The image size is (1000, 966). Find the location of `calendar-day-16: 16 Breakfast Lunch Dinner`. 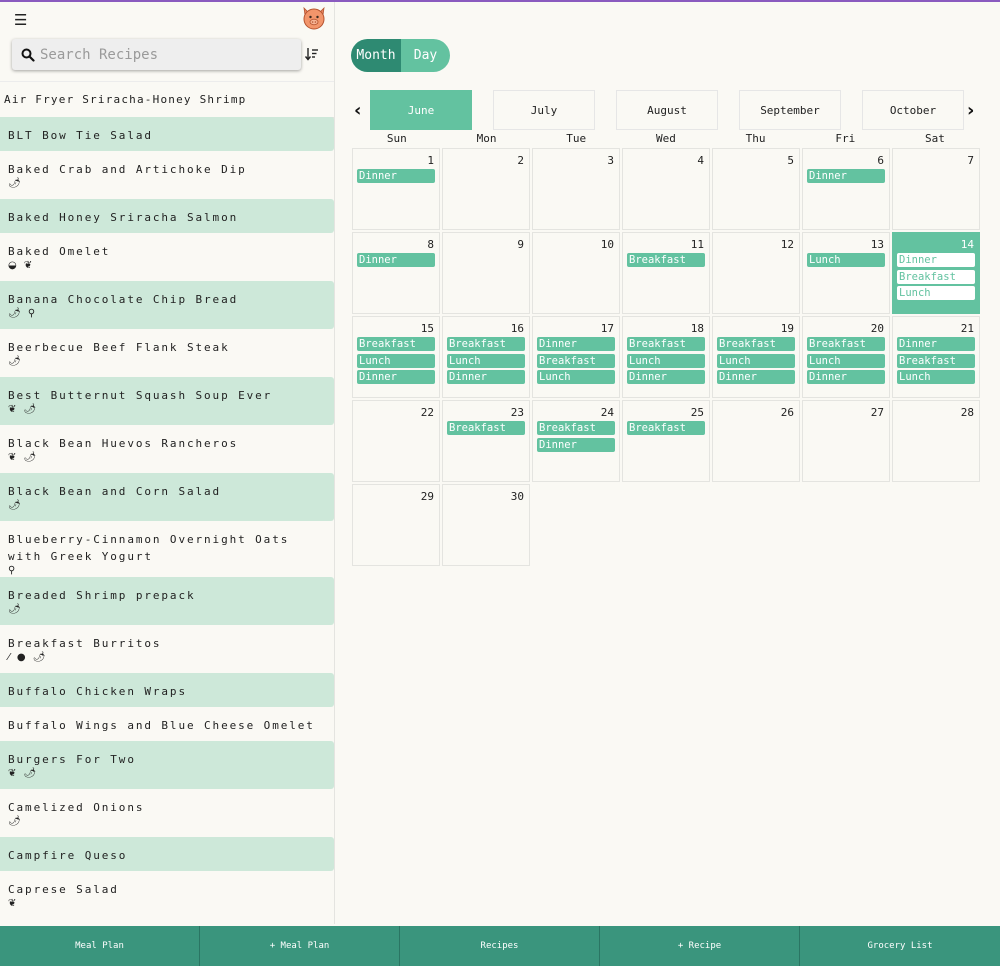

calendar-day-16: 16 Breakfast Lunch Dinner is located at coordinates (486, 357).